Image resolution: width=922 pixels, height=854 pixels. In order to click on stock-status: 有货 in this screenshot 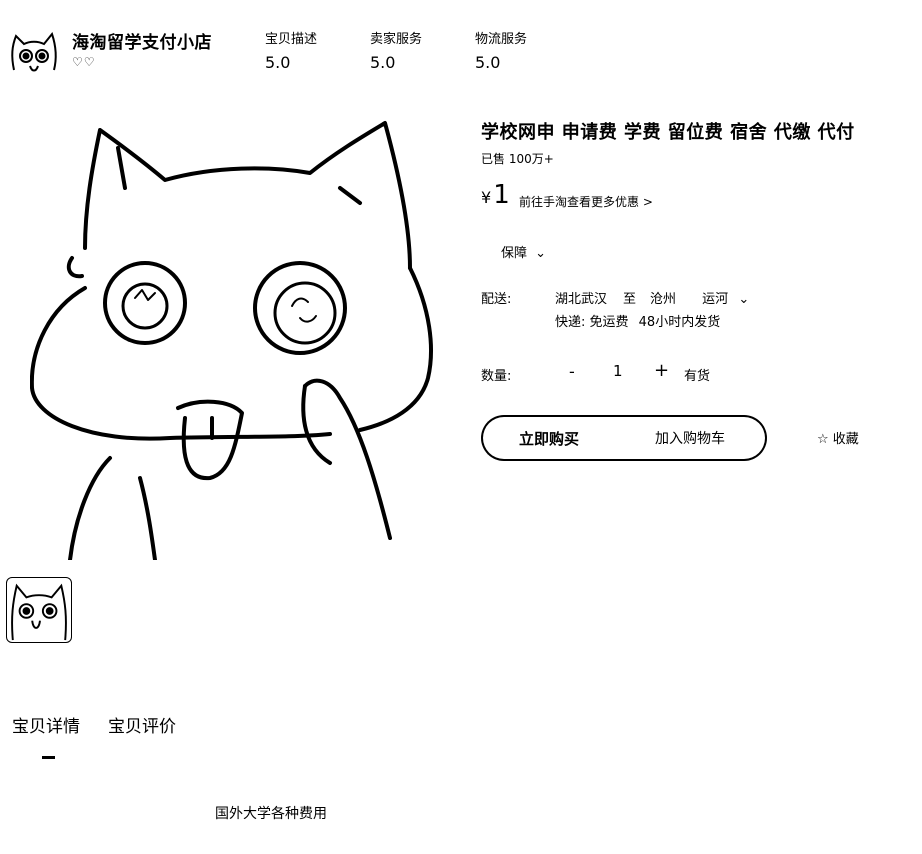, I will do `click(697, 376)`.